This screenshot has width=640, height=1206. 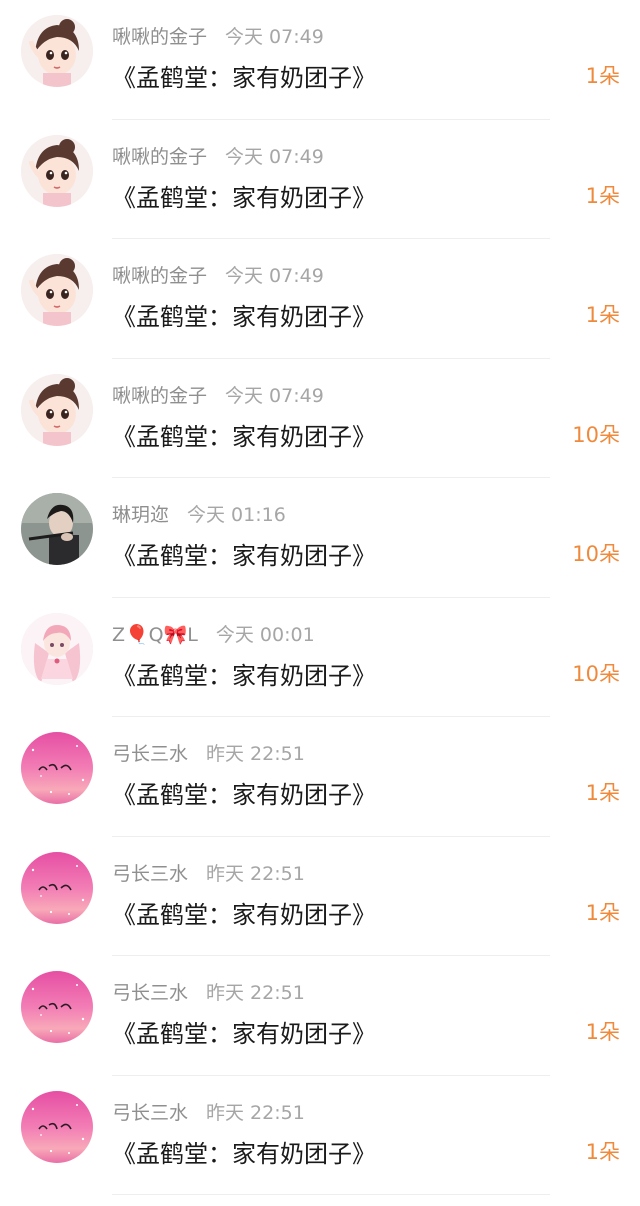 What do you see at coordinates (57, 529) in the screenshot?
I see `man-flute-avatar-icon` at bounding box center [57, 529].